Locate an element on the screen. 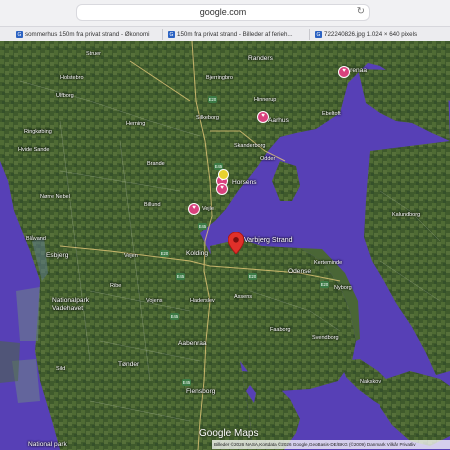 This screenshot has height=450, width=450. selected-place-label: Varbjerg Strand is located at coordinates (268, 240).